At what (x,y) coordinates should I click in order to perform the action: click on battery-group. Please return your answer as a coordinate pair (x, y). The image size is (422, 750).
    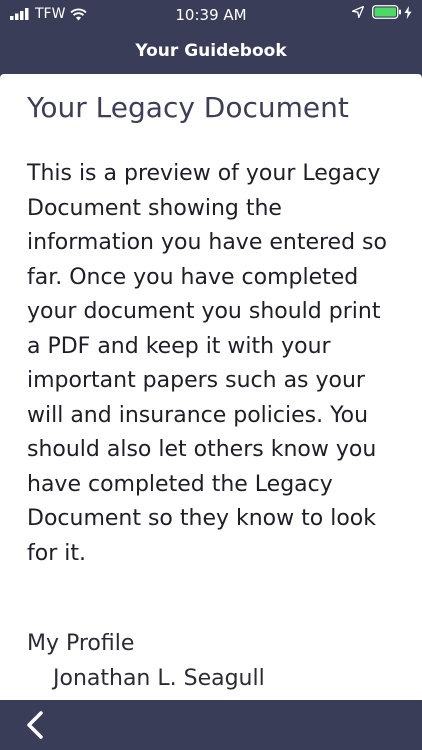
    Looking at the image, I should click on (392, 12).